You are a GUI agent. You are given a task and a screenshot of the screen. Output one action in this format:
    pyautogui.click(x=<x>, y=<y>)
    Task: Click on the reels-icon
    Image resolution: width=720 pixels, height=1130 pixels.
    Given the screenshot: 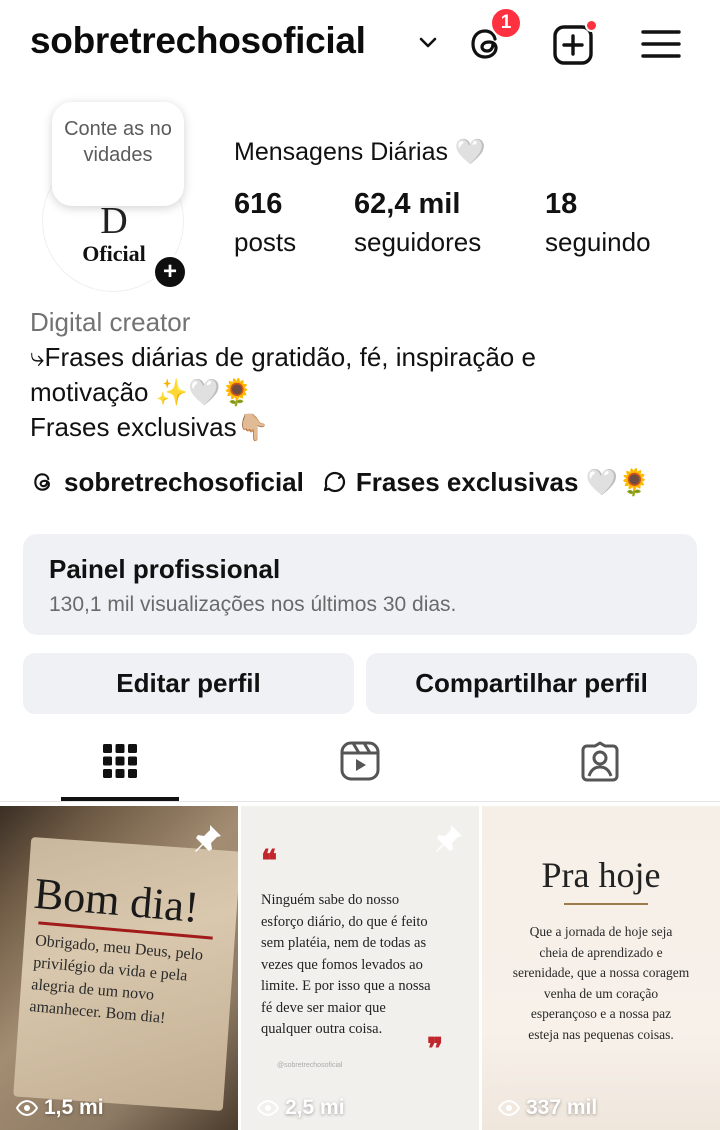 What is the action you would take?
    pyautogui.click(x=360, y=761)
    